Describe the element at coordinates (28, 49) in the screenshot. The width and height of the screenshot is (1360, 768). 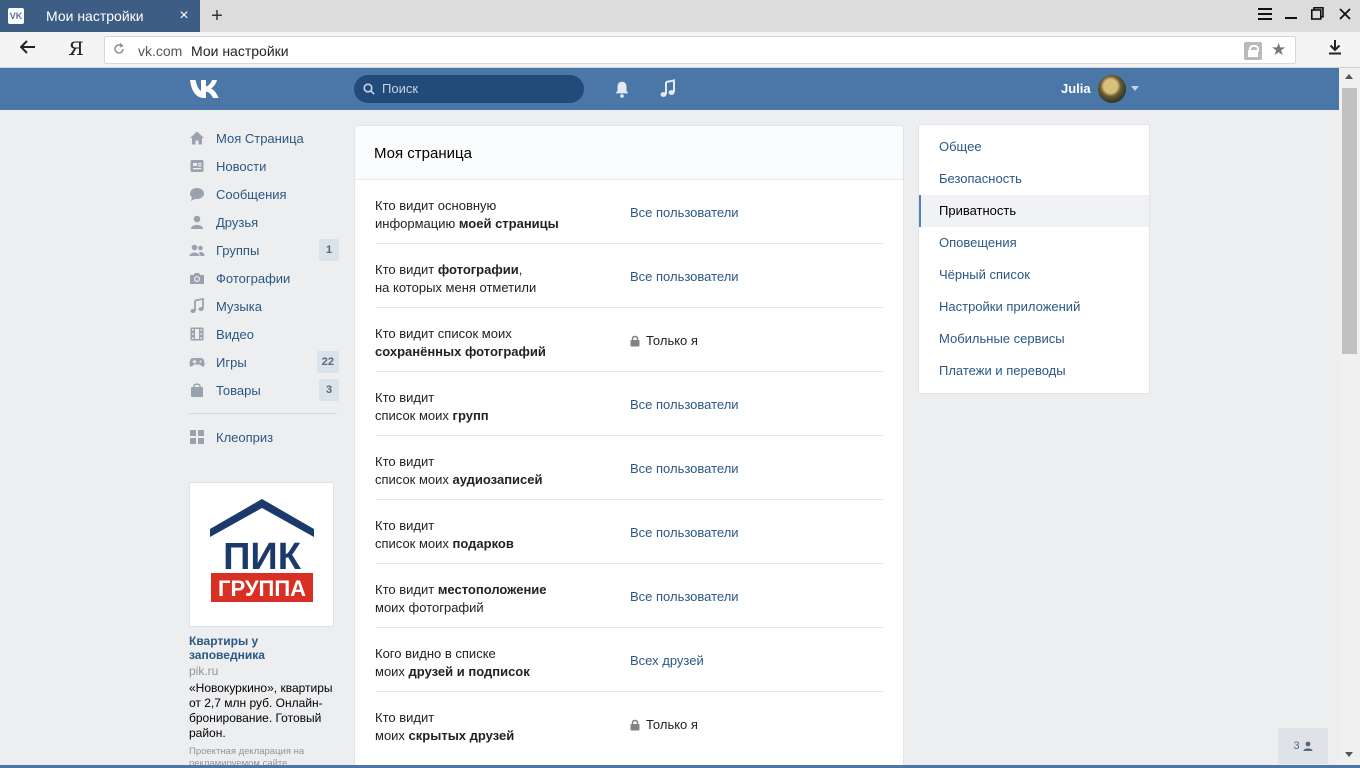
I see `back-arrow-icon` at that location.